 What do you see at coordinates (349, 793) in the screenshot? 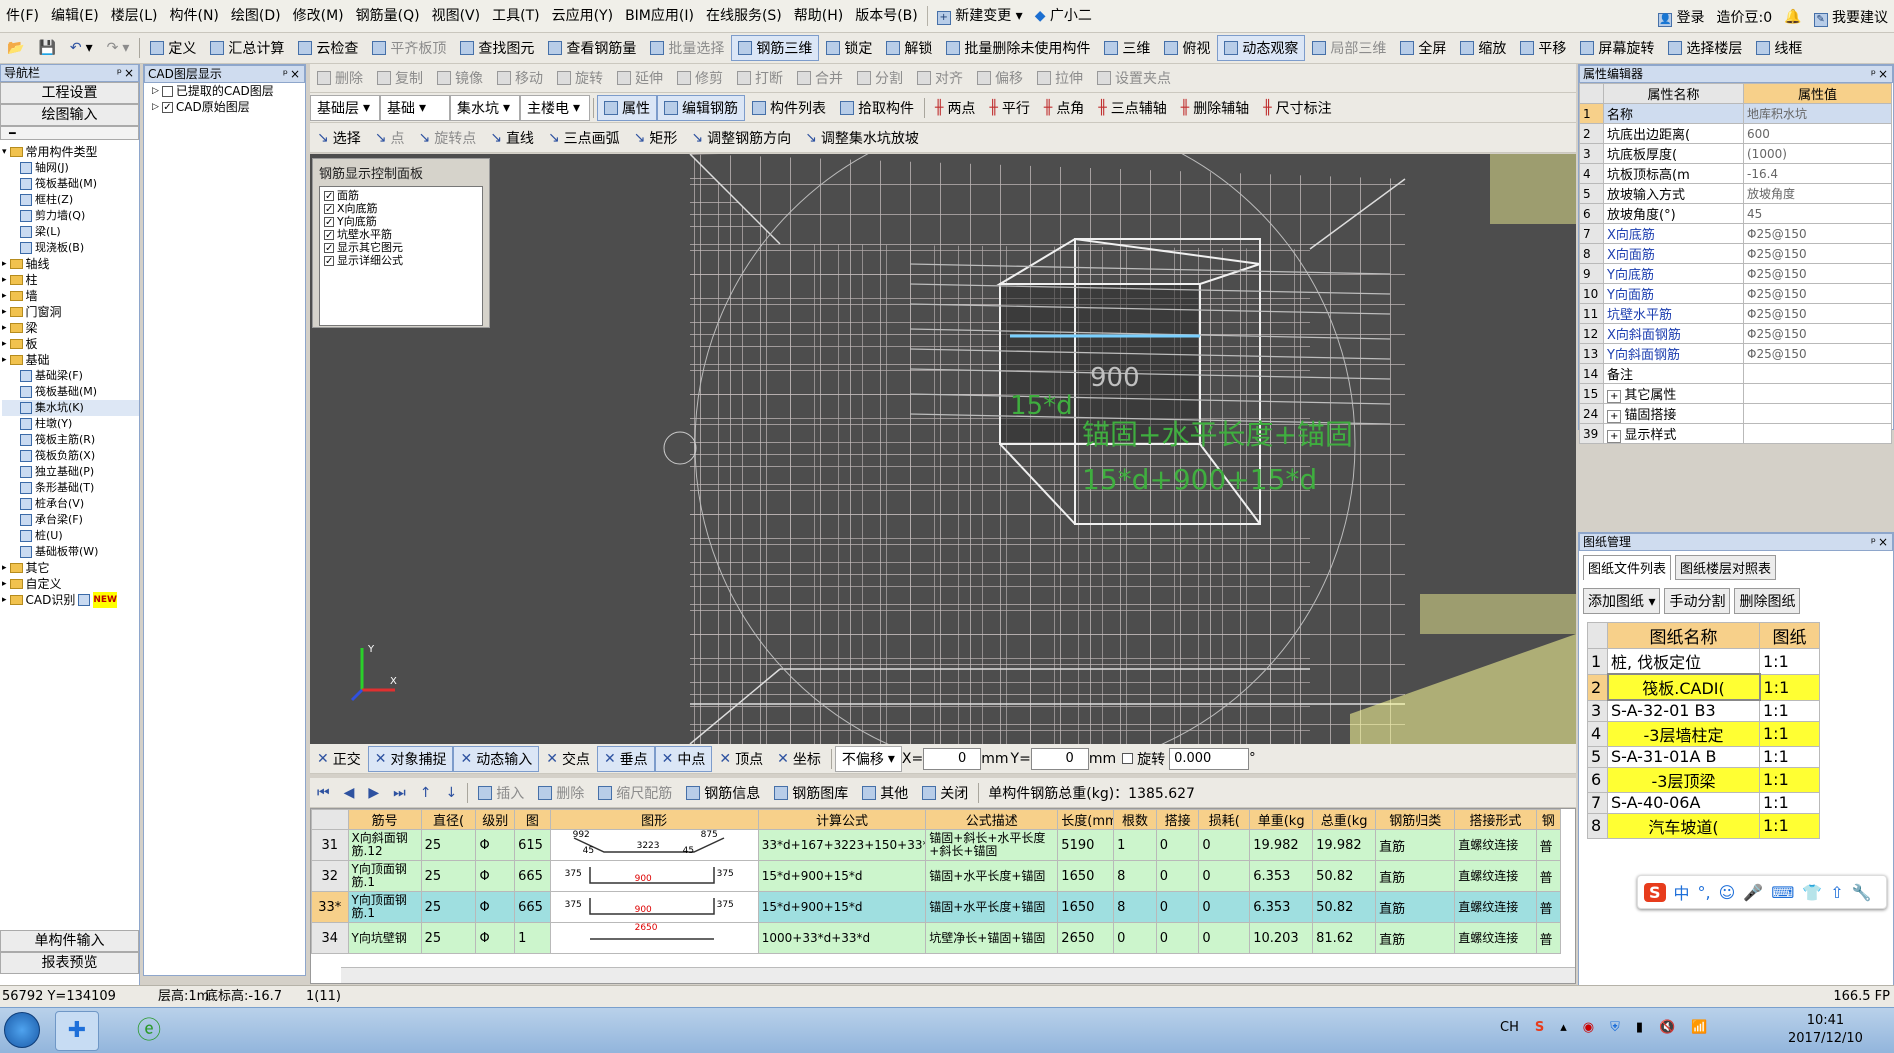
I see `prev-record-button: ◀` at bounding box center [349, 793].